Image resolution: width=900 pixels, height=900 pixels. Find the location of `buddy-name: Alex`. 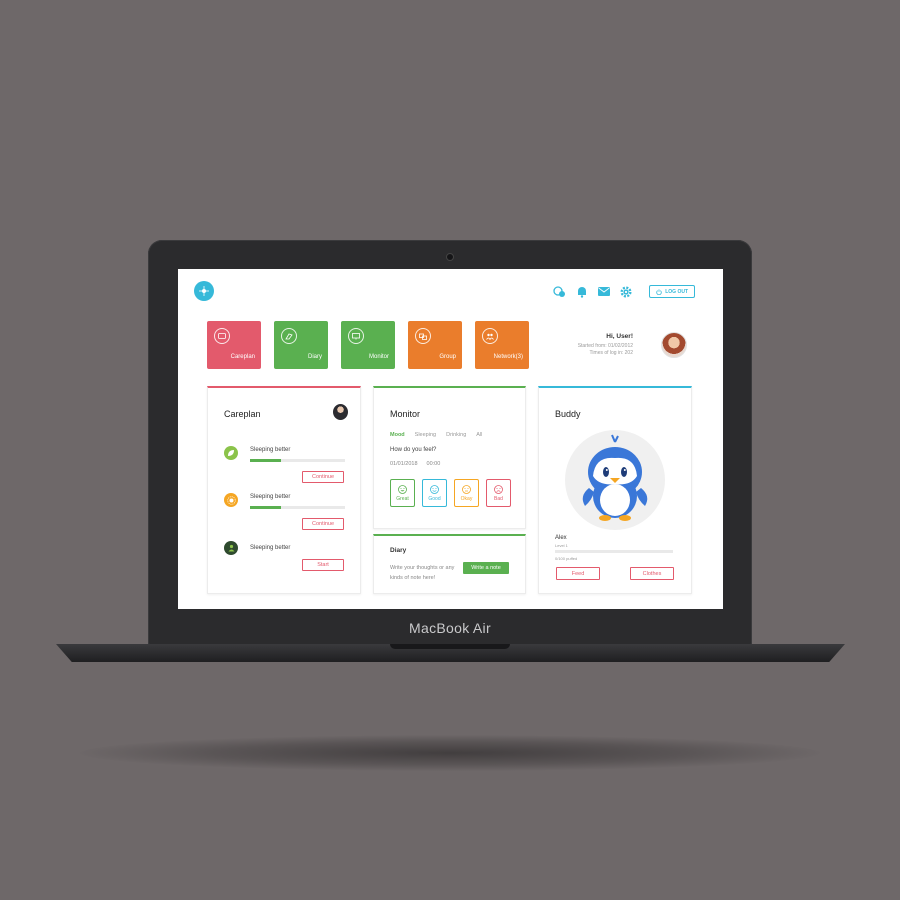

buddy-name: Alex is located at coordinates (561, 538).